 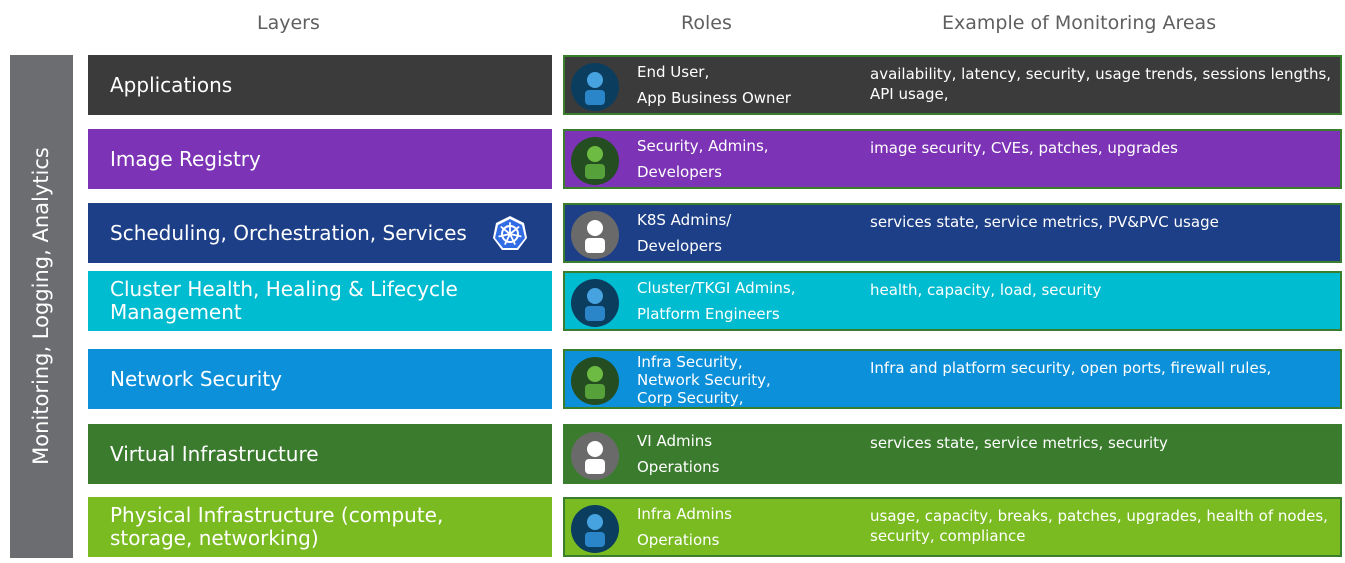 I want to click on role-line: Infra Admins, so click(x=684, y=514).